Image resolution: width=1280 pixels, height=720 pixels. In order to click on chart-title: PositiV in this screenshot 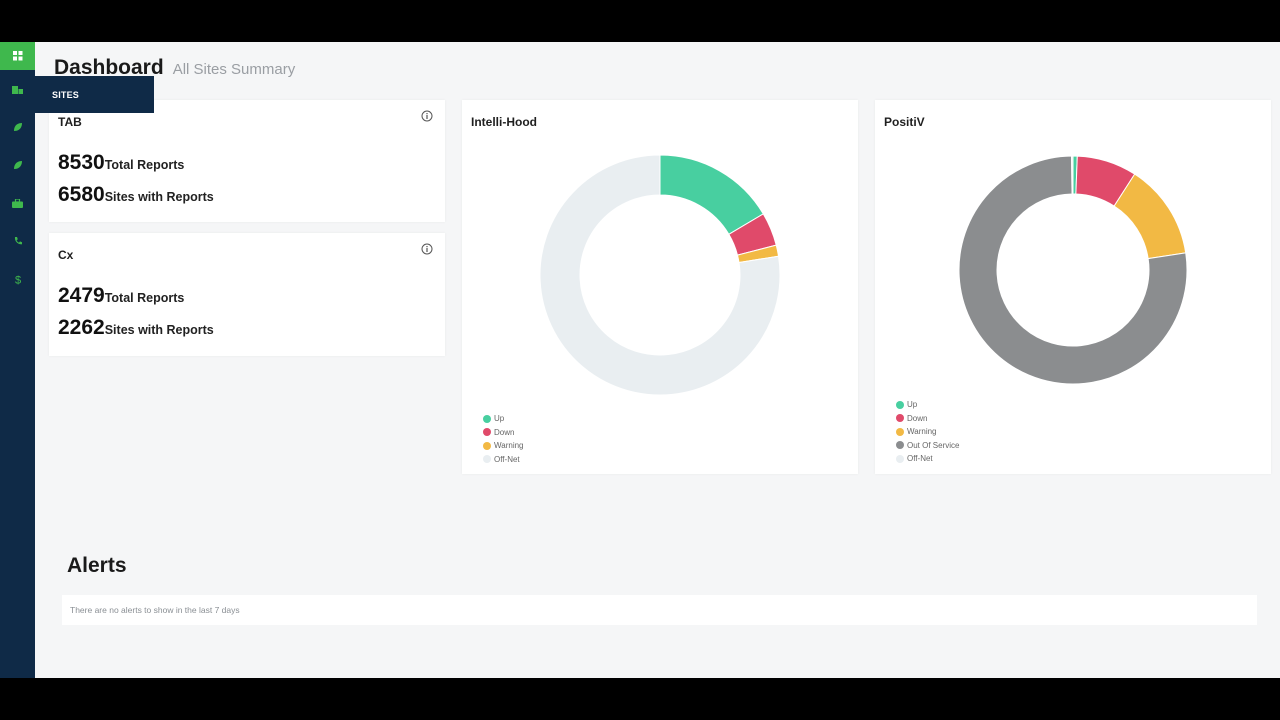, I will do `click(904, 122)`.